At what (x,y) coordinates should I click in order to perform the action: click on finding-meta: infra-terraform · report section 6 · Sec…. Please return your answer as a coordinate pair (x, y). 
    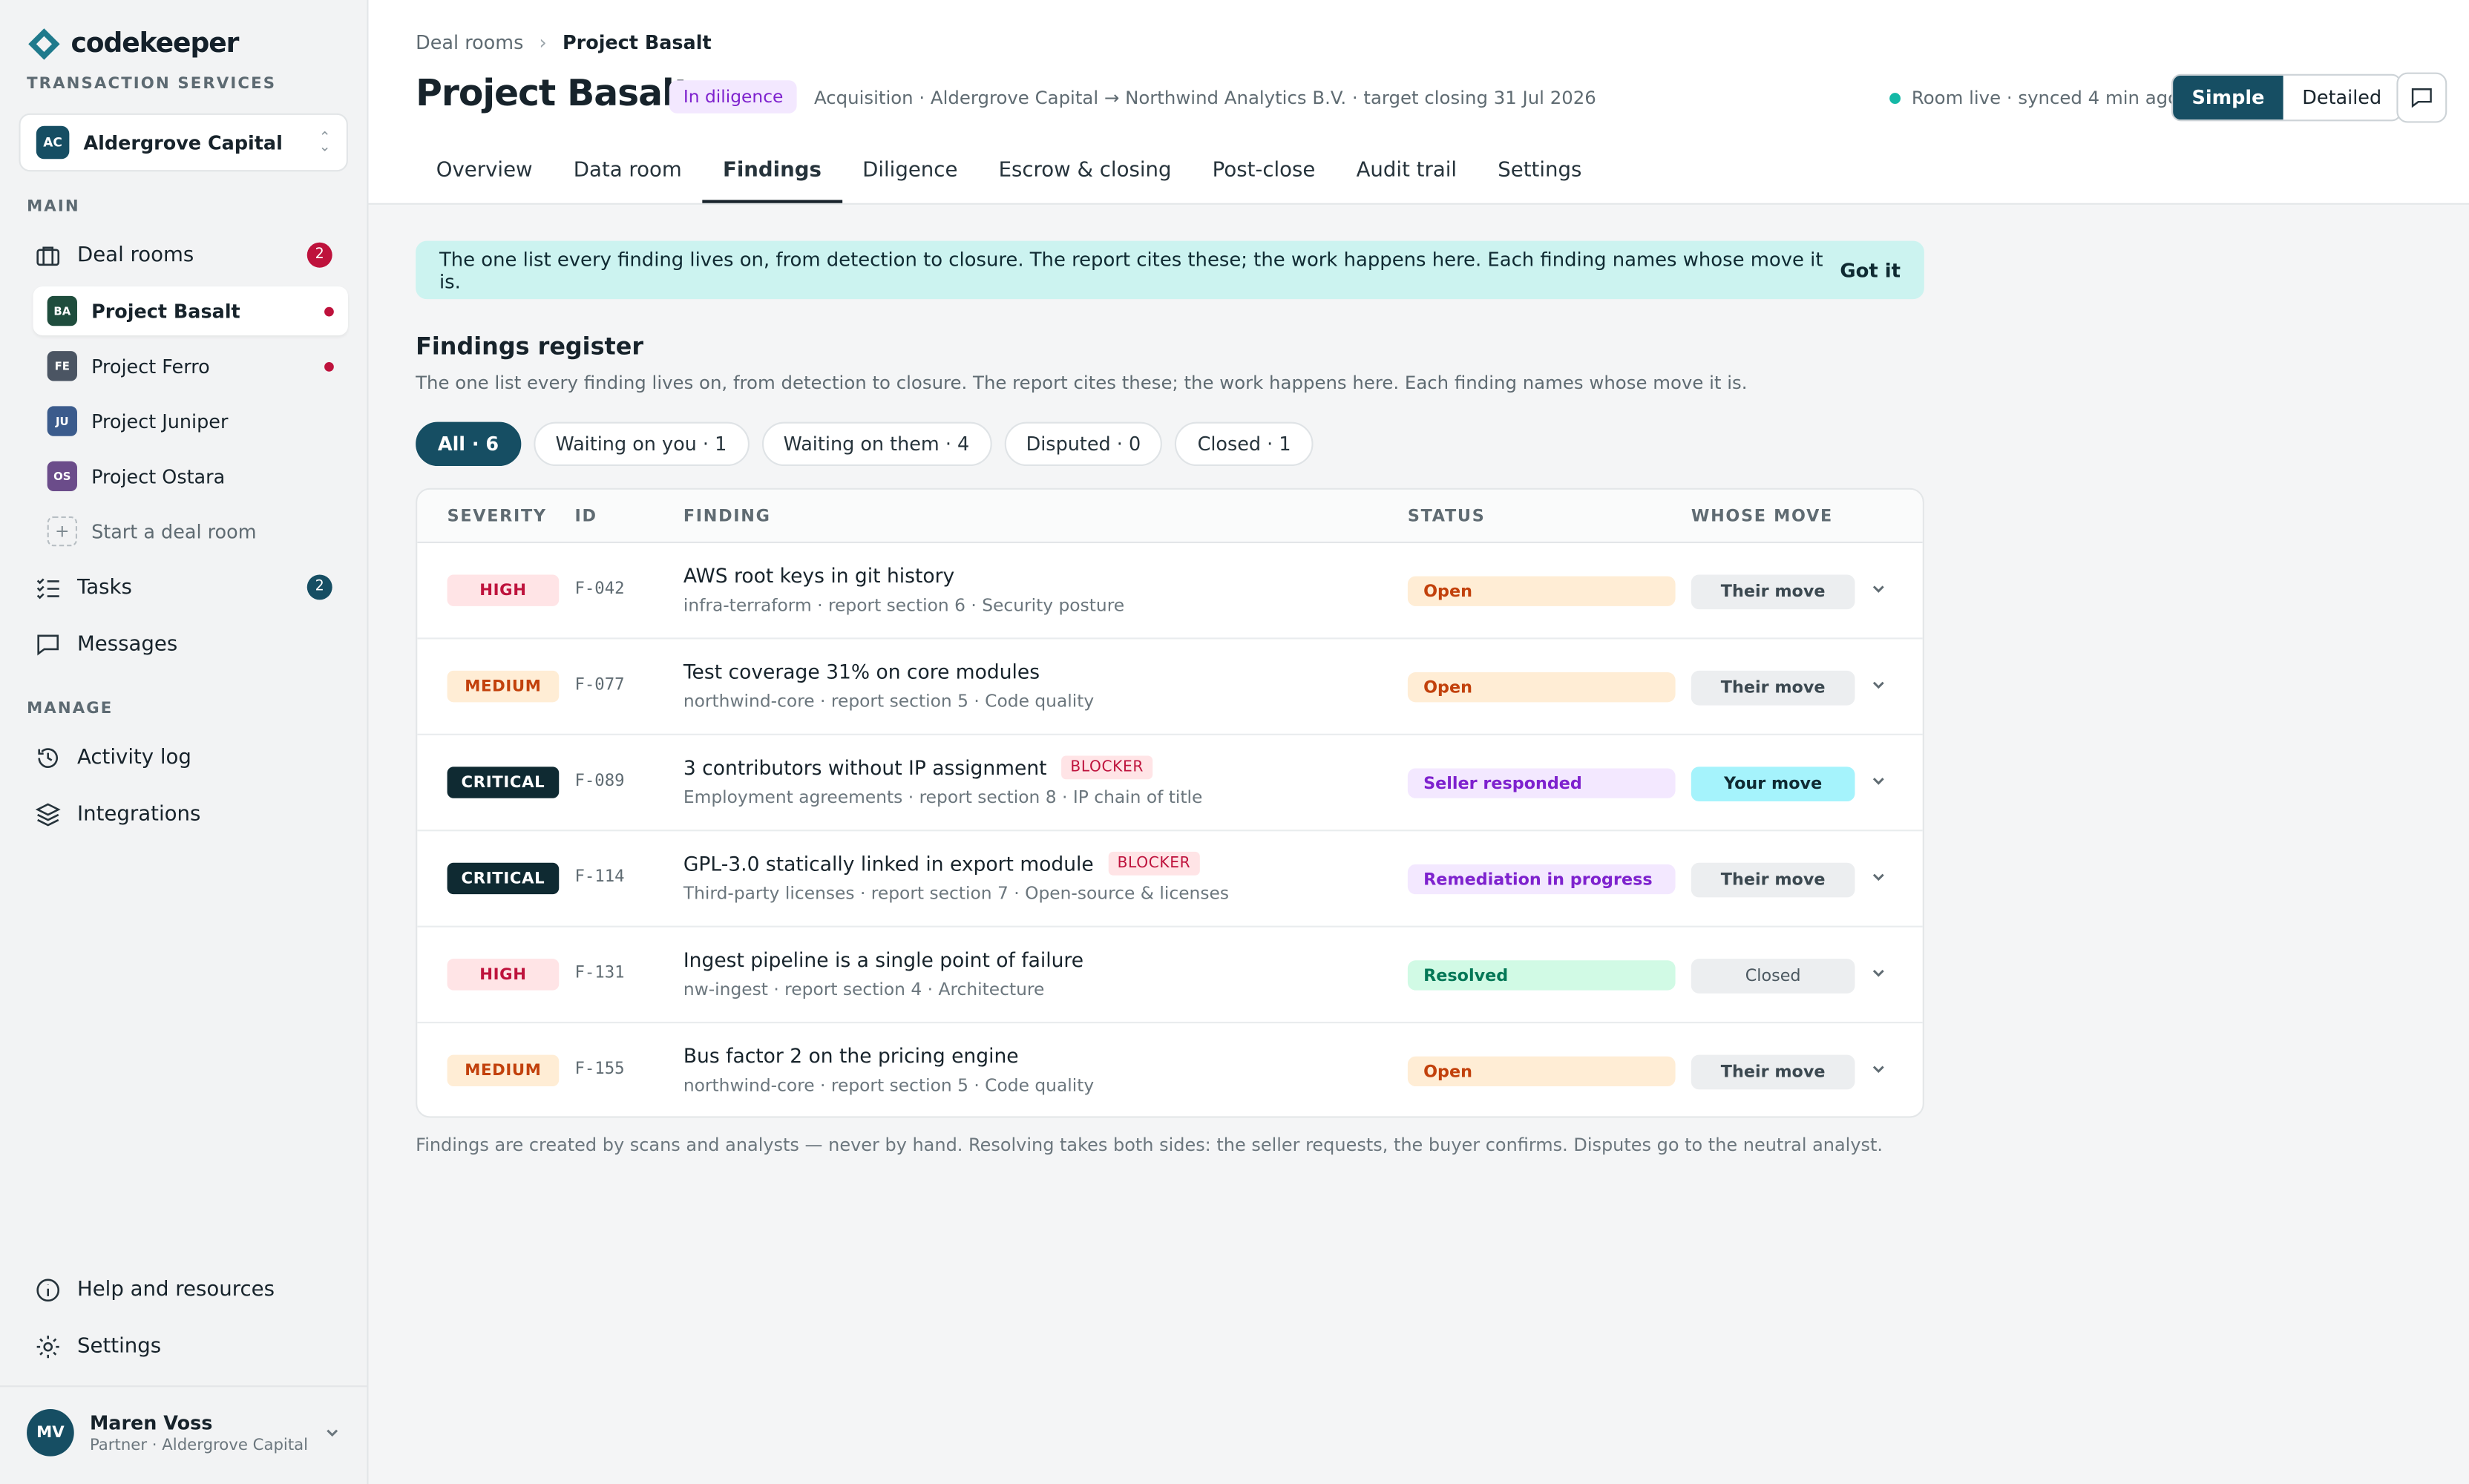
    Looking at the image, I should click on (904, 605).